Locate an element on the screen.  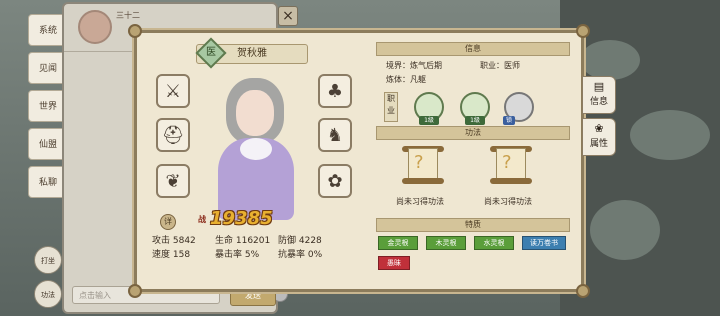
stat-defense: 防御 4228 is located at coordinates (300, 241).